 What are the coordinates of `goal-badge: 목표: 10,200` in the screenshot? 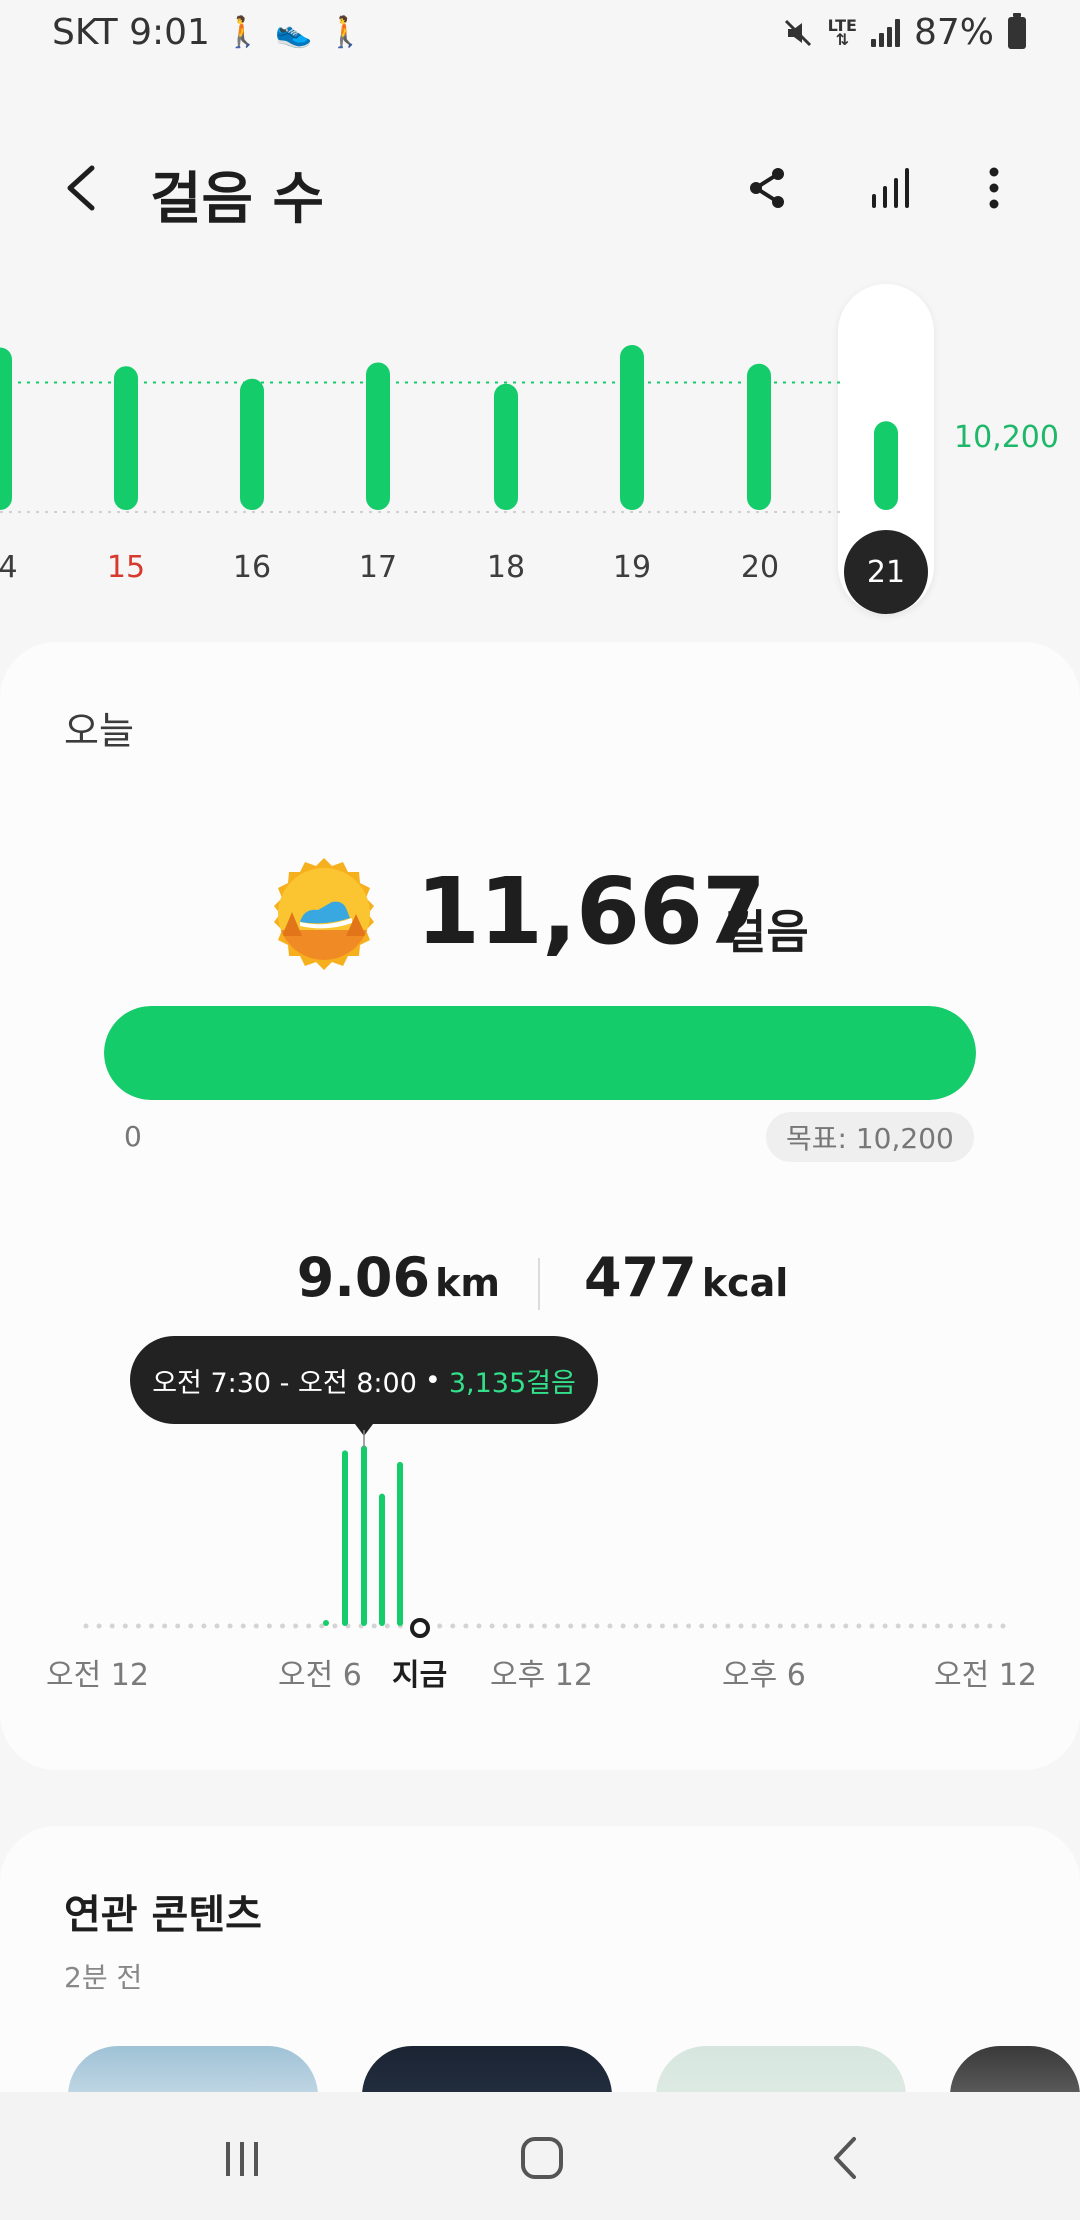 It's located at (870, 1137).